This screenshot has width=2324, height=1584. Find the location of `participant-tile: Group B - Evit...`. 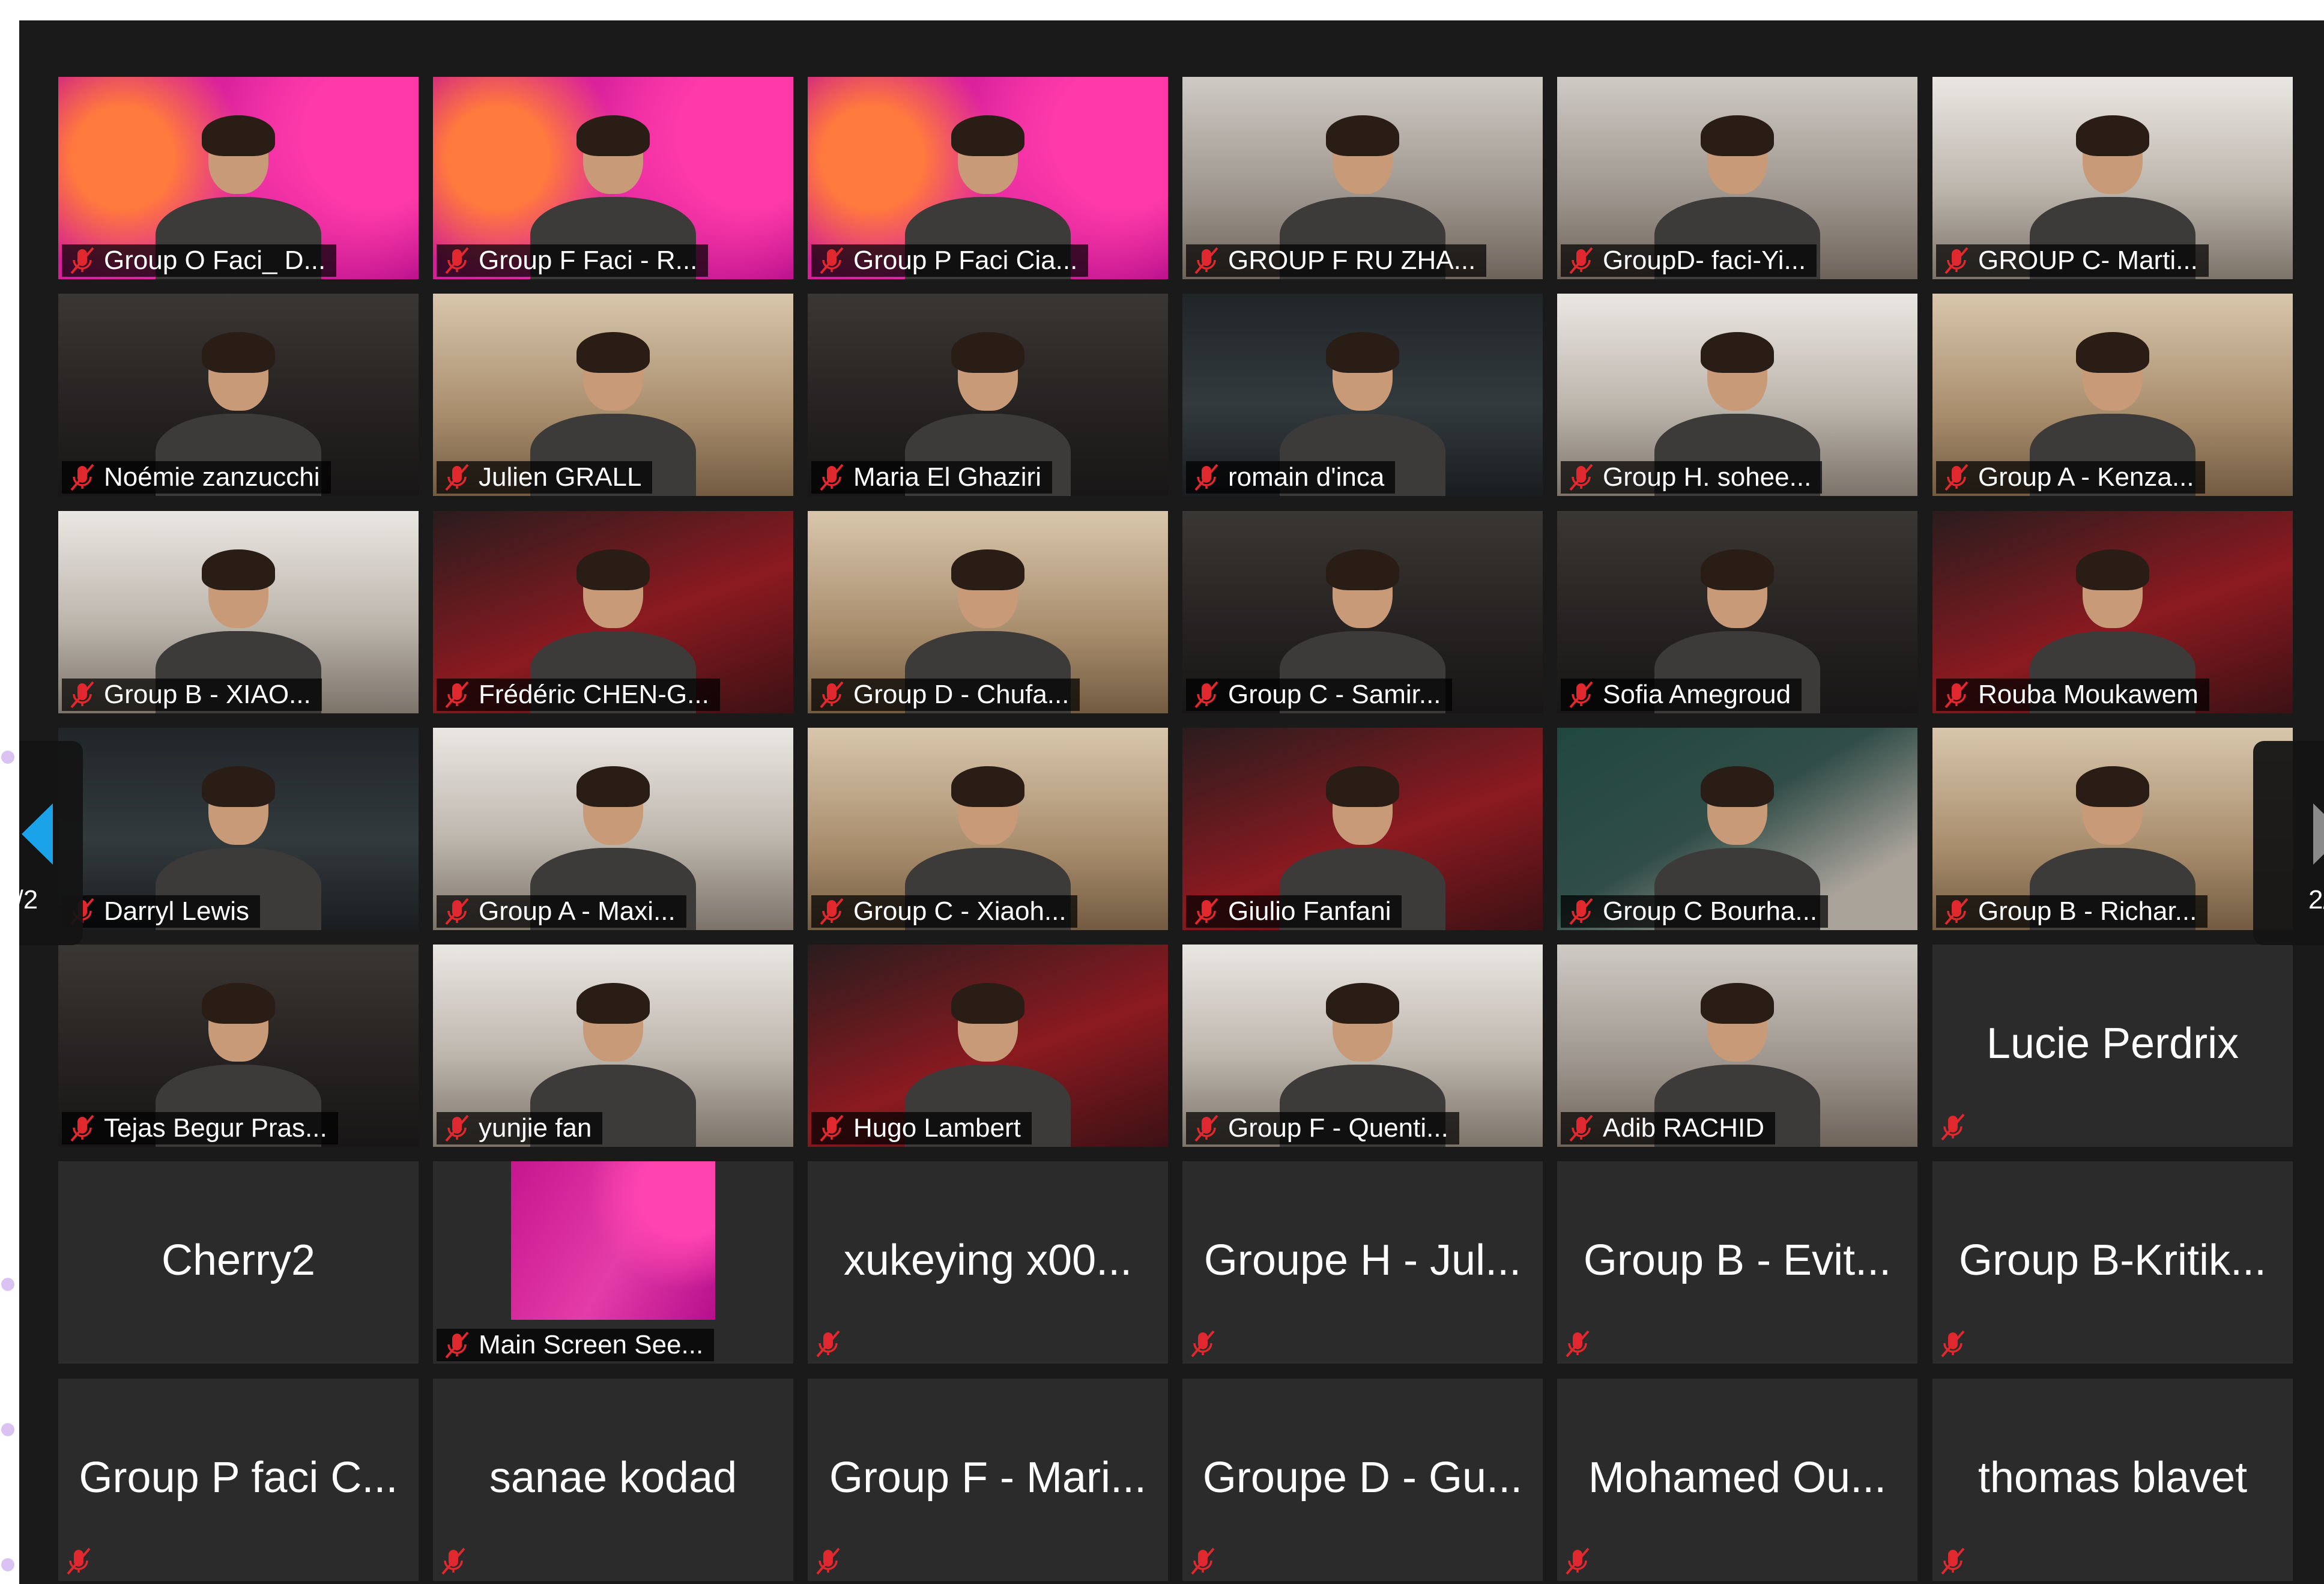

participant-tile: Group B - Evit... is located at coordinates (1737, 1262).